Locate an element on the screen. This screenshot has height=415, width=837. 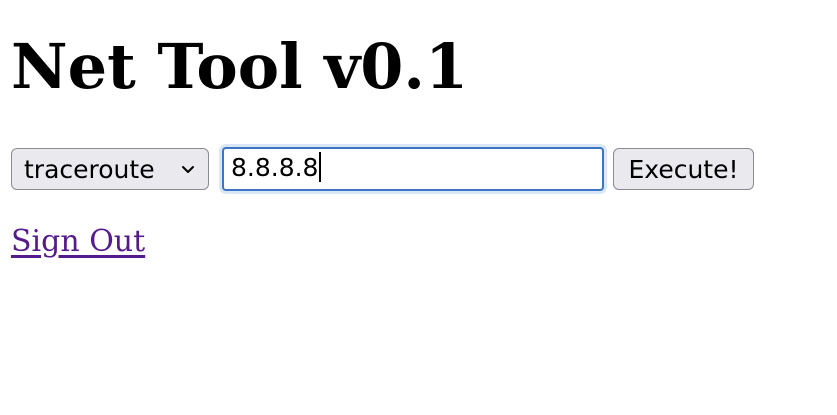
text-caret is located at coordinates (320, 167).